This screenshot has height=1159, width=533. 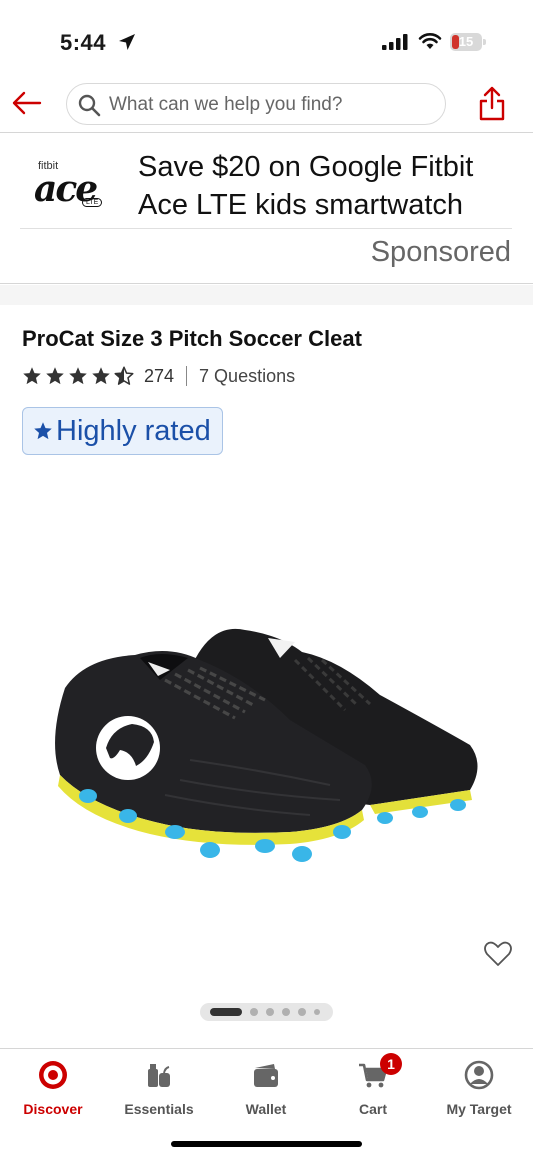 What do you see at coordinates (53, 1109) in the screenshot?
I see `tab-label: Discover` at bounding box center [53, 1109].